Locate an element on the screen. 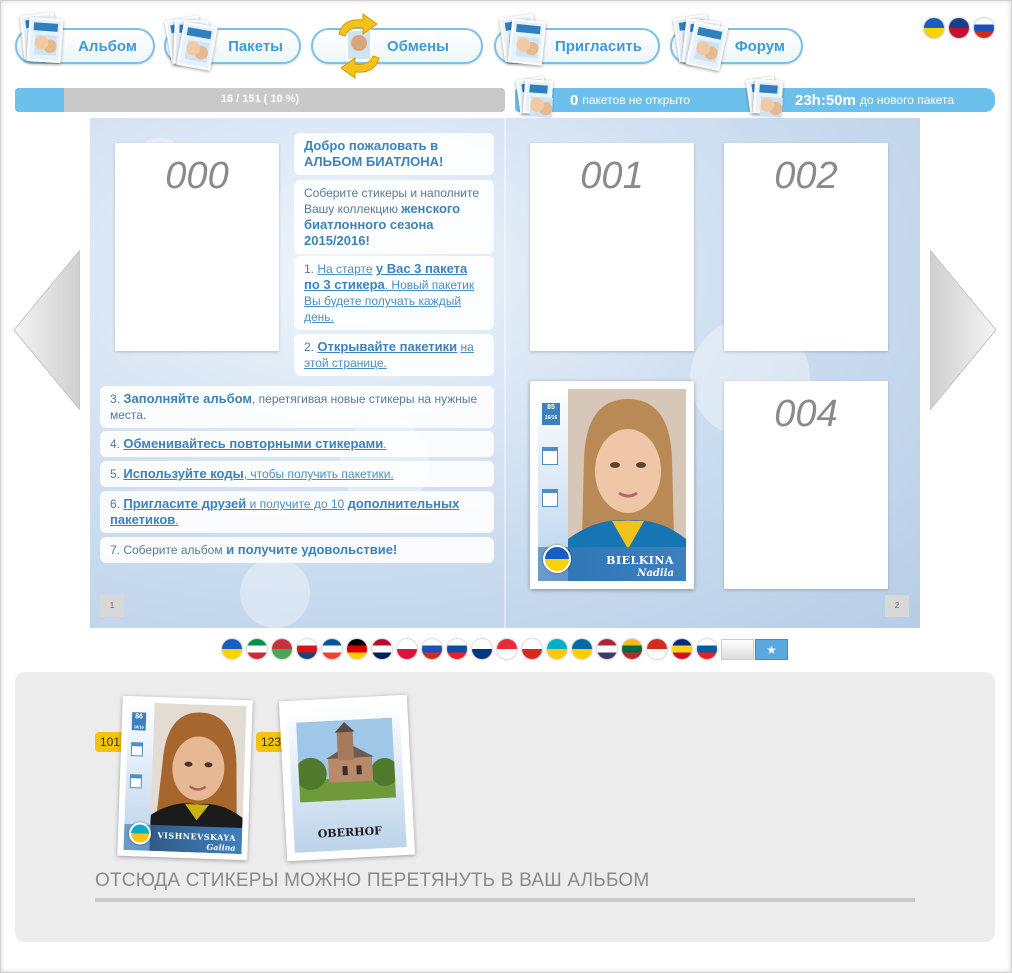 This screenshot has width=1012, height=973. tray-divider is located at coordinates (505, 900).